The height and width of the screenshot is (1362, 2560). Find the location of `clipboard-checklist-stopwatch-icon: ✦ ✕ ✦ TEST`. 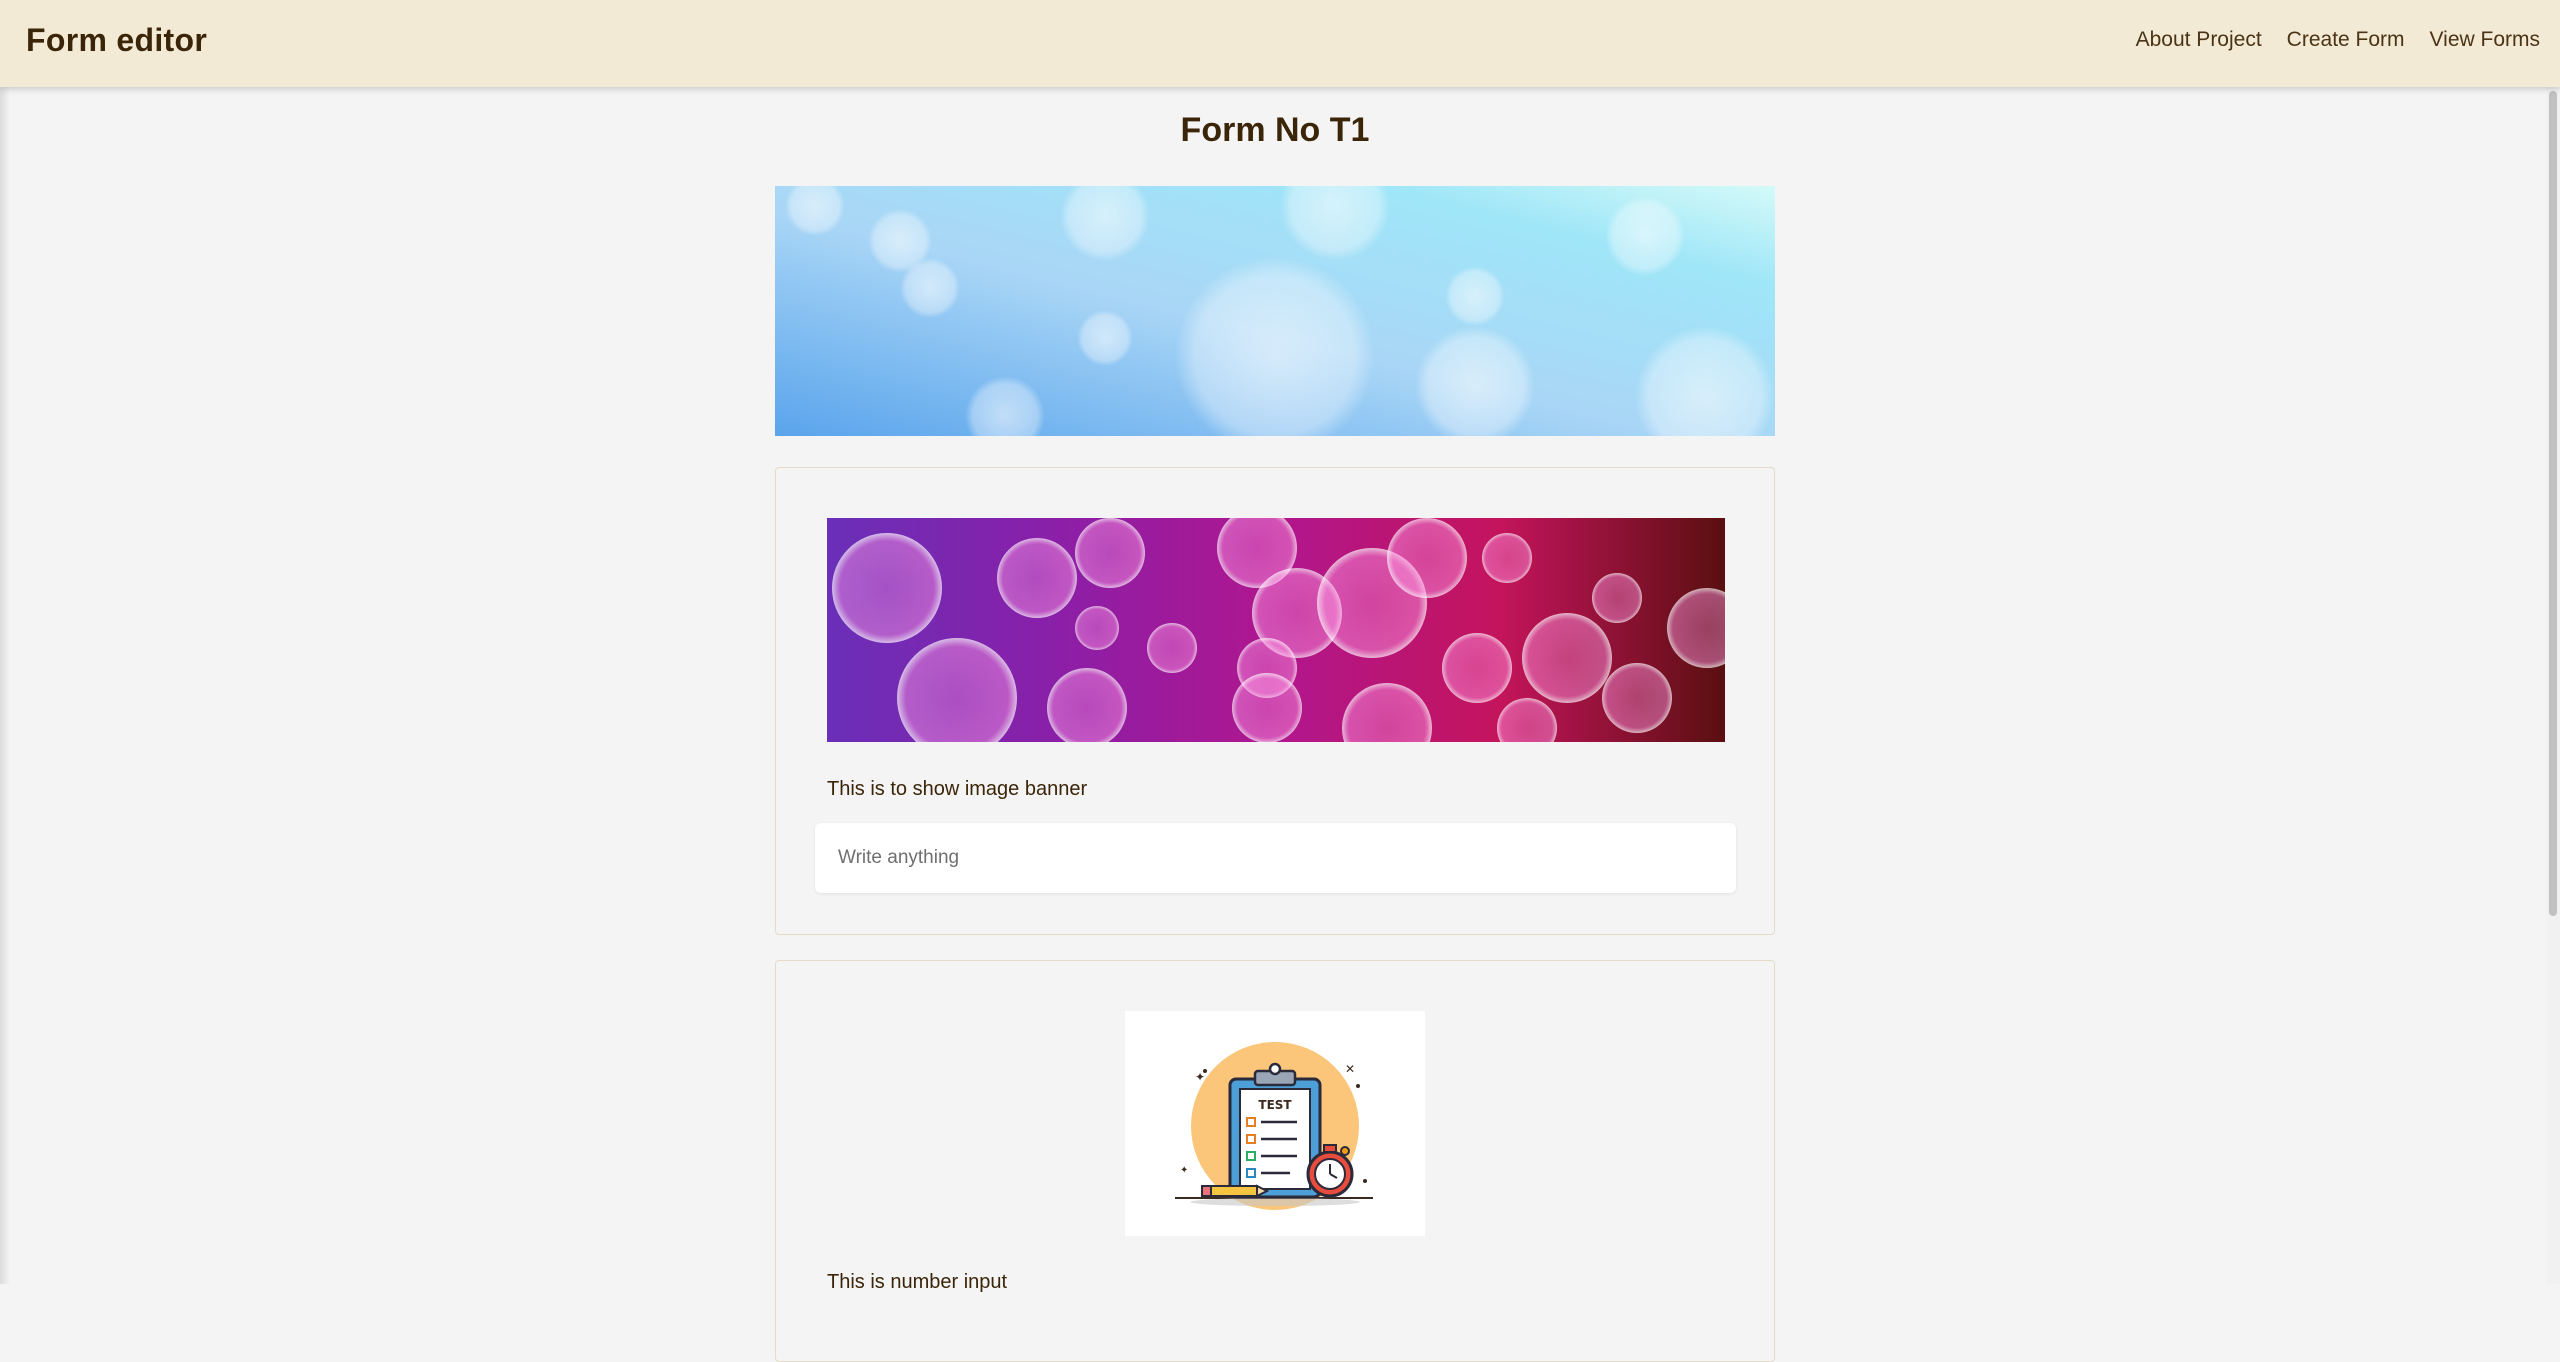

clipboard-checklist-stopwatch-icon: ✦ ✕ ✦ TEST is located at coordinates (1274, 1126).